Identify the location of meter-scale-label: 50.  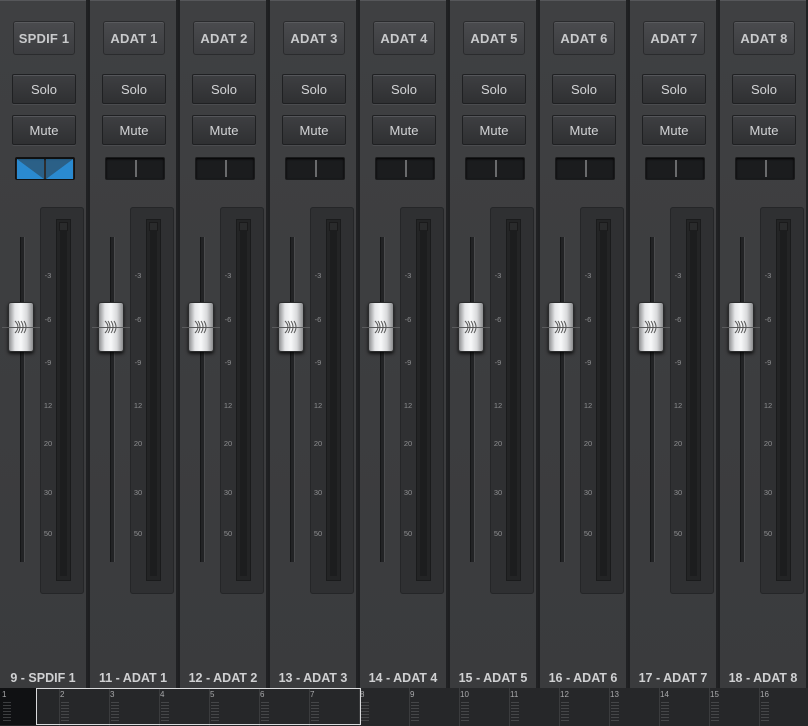
(768, 533).